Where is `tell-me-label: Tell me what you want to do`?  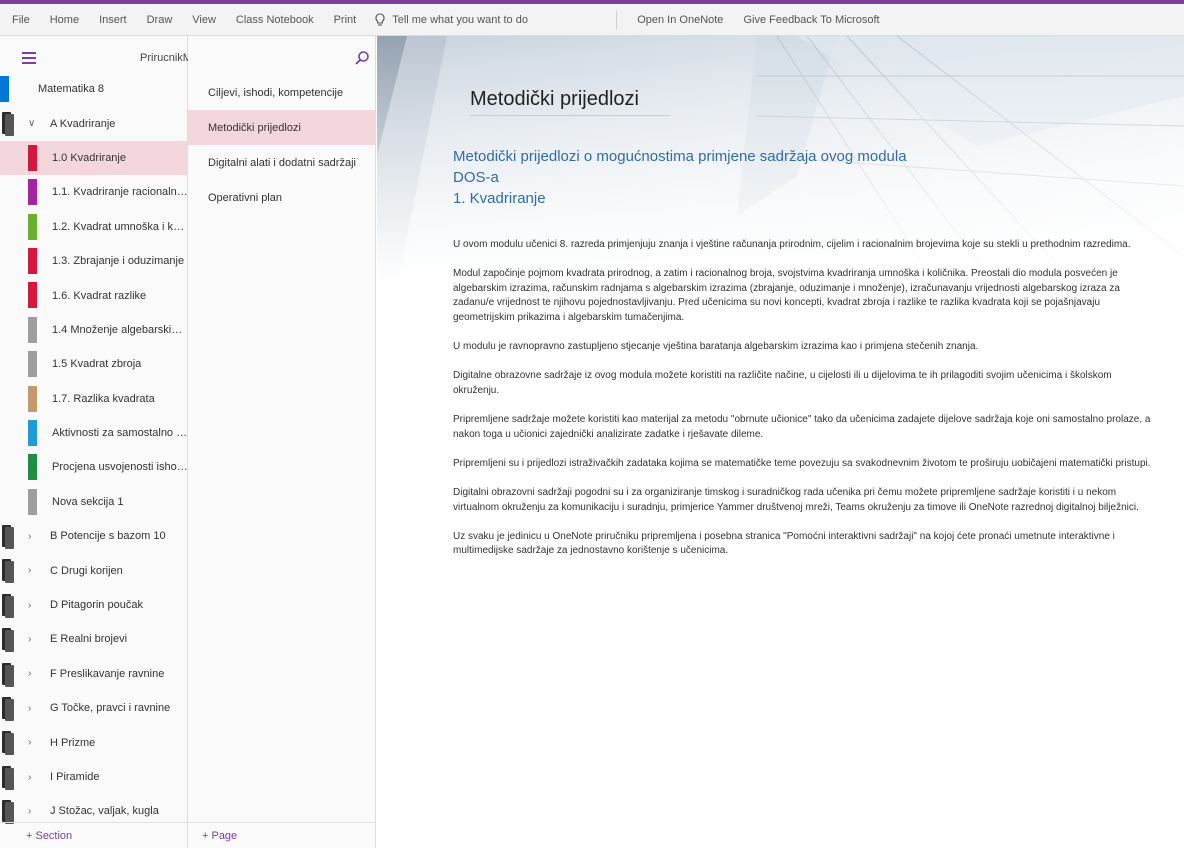 tell-me-label: Tell me what you want to do is located at coordinates (460, 19).